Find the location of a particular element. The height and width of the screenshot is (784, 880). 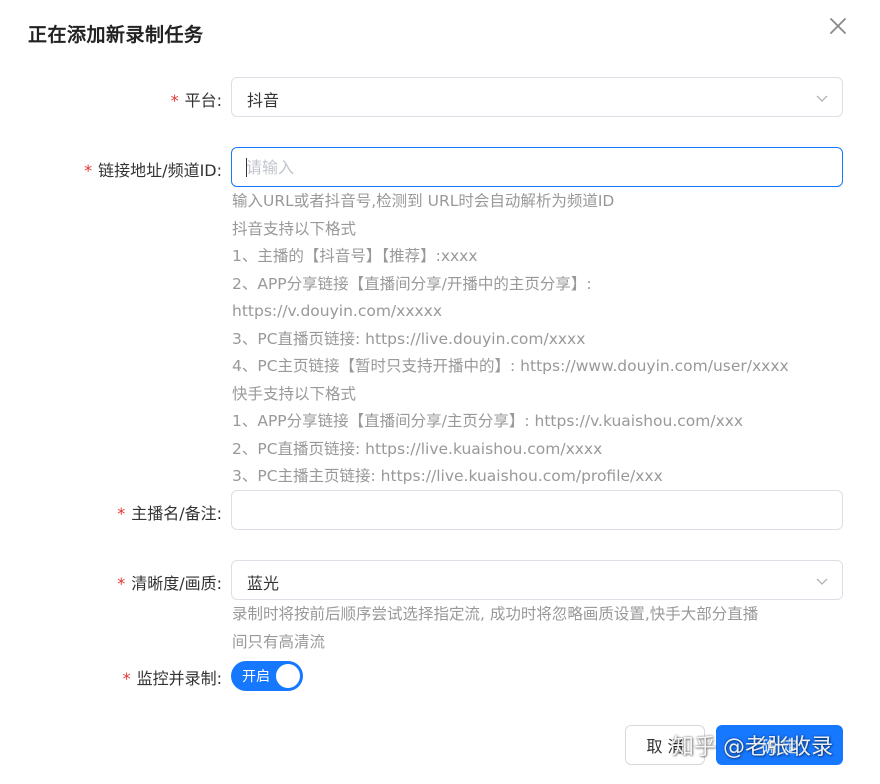

streamer-input is located at coordinates (537, 510).